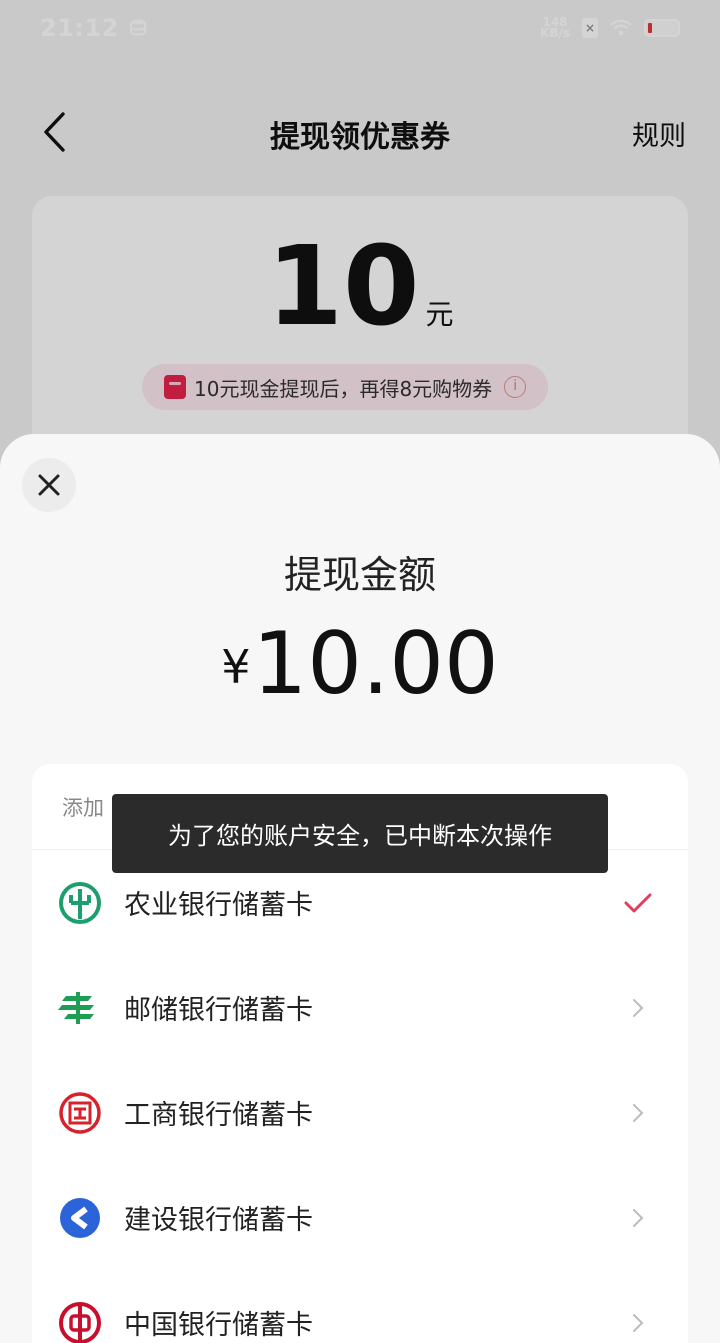  Describe the element at coordinates (359, 575) in the screenshot. I see `withdraw-amount-title: 提现金额` at that location.